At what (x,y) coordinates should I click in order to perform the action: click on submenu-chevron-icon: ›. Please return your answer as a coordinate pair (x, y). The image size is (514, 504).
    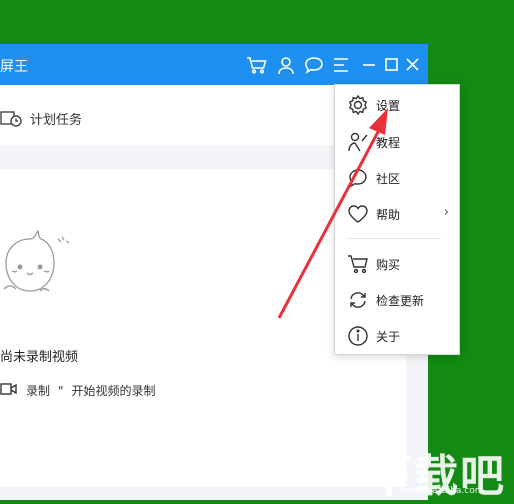
    Looking at the image, I should click on (446, 212).